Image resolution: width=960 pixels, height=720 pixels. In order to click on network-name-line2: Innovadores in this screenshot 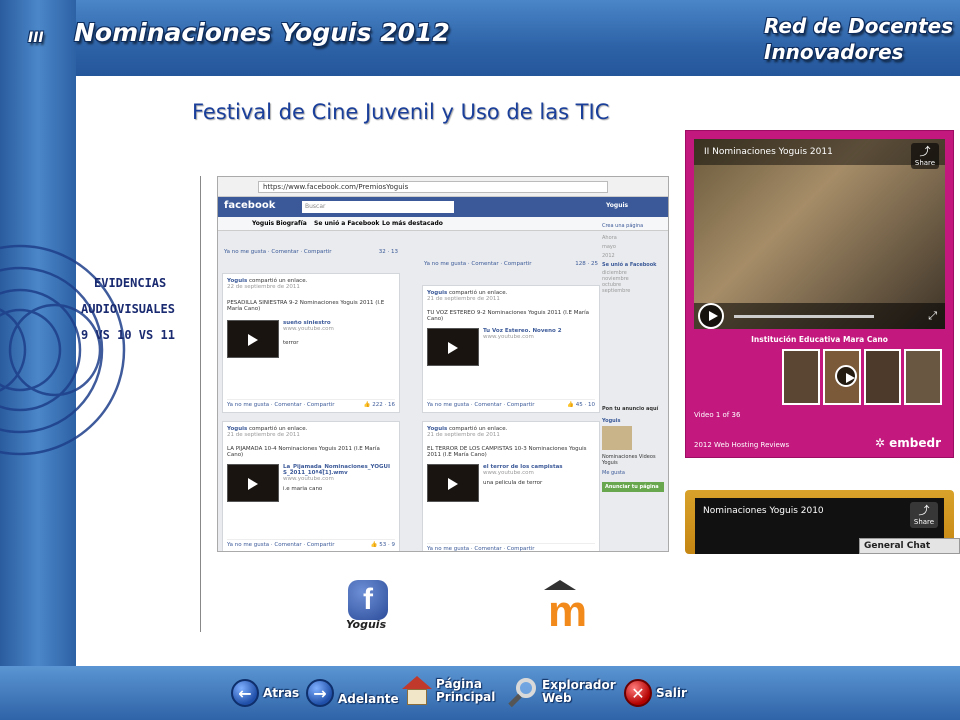, I will do `click(834, 52)`.